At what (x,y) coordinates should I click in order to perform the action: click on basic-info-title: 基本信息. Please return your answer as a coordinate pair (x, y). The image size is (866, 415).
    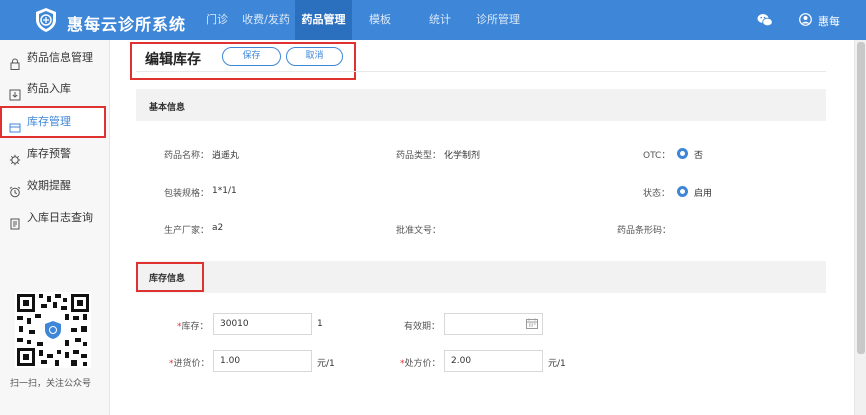
    Looking at the image, I should click on (167, 108).